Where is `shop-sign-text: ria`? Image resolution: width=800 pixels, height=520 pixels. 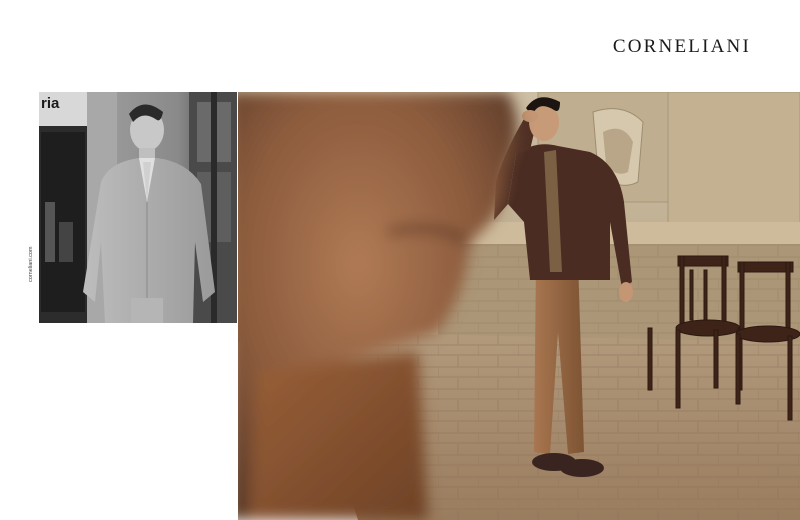
shop-sign-text: ria is located at coordinates (50, 103).